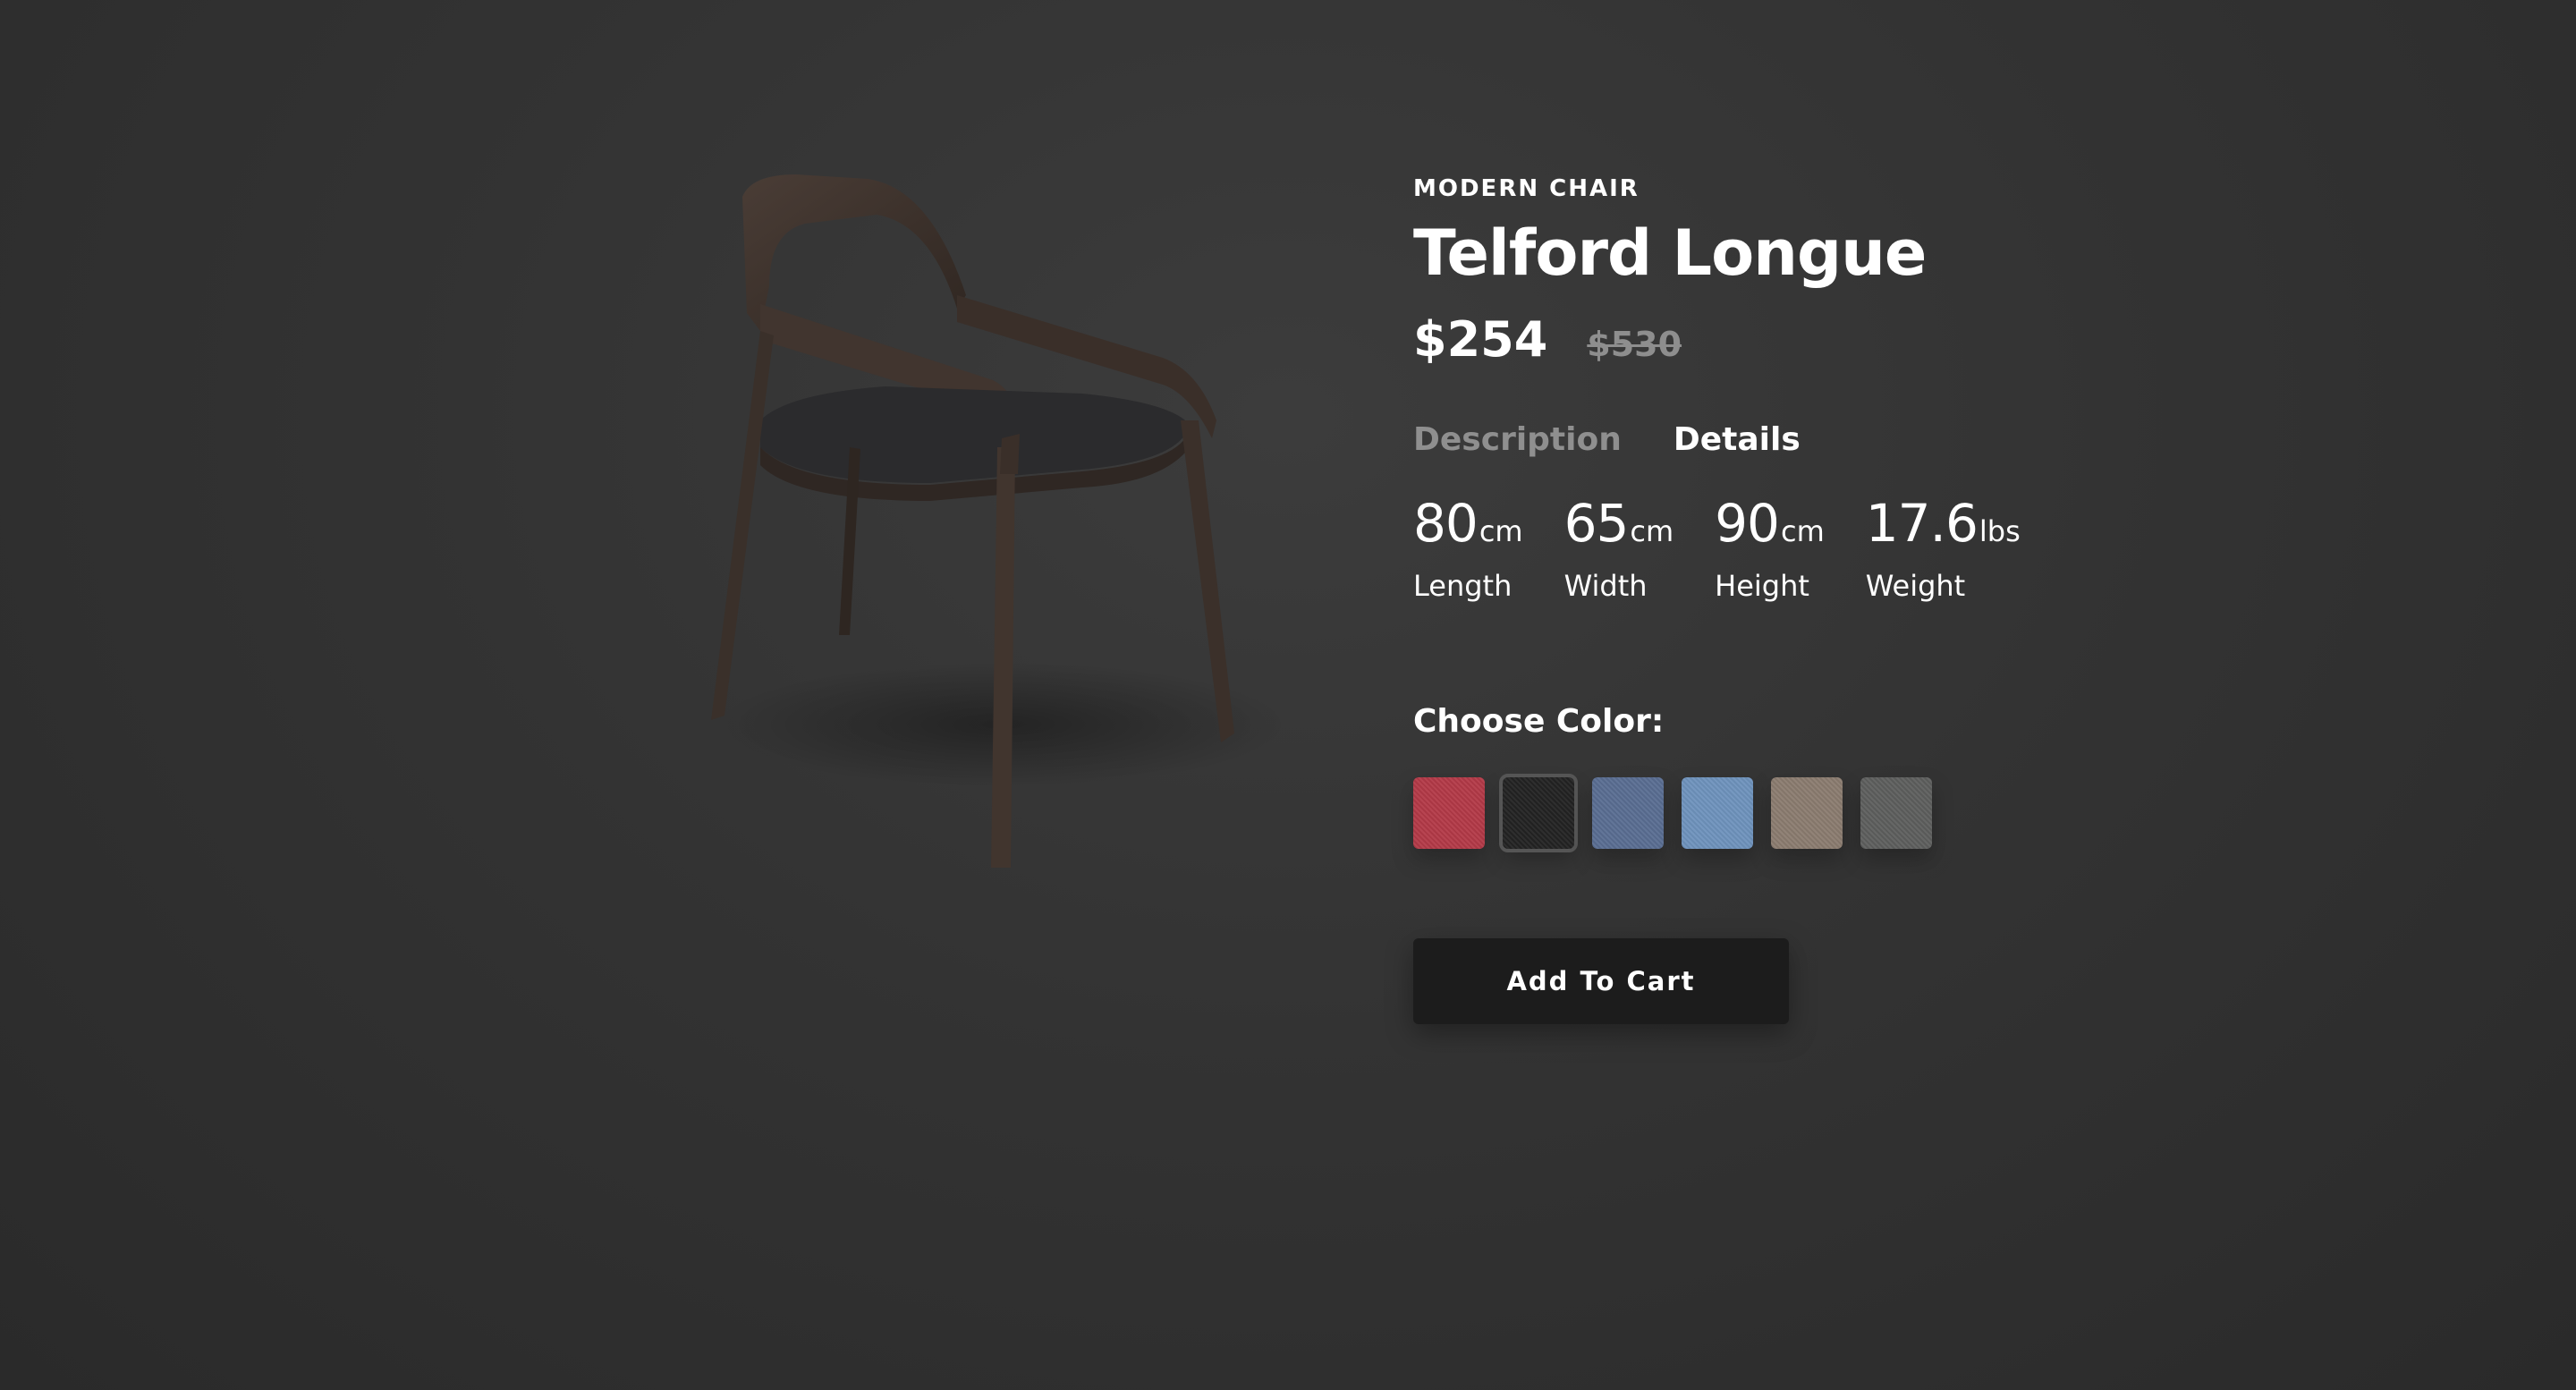 The image size is (2576, 1390). Describe the element at coordinates (1762, 586) in the screenshot. I see `spec-label: Height` at that location.